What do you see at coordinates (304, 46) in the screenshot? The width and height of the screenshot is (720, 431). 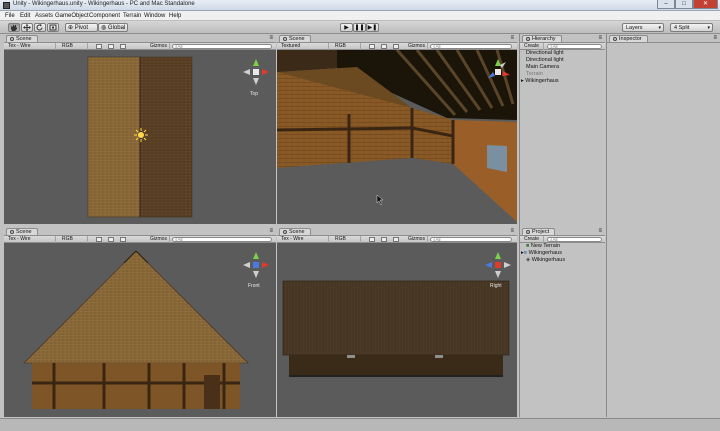 I see `render-mode-dropdown: Textured` at bounding box center [304, 46].